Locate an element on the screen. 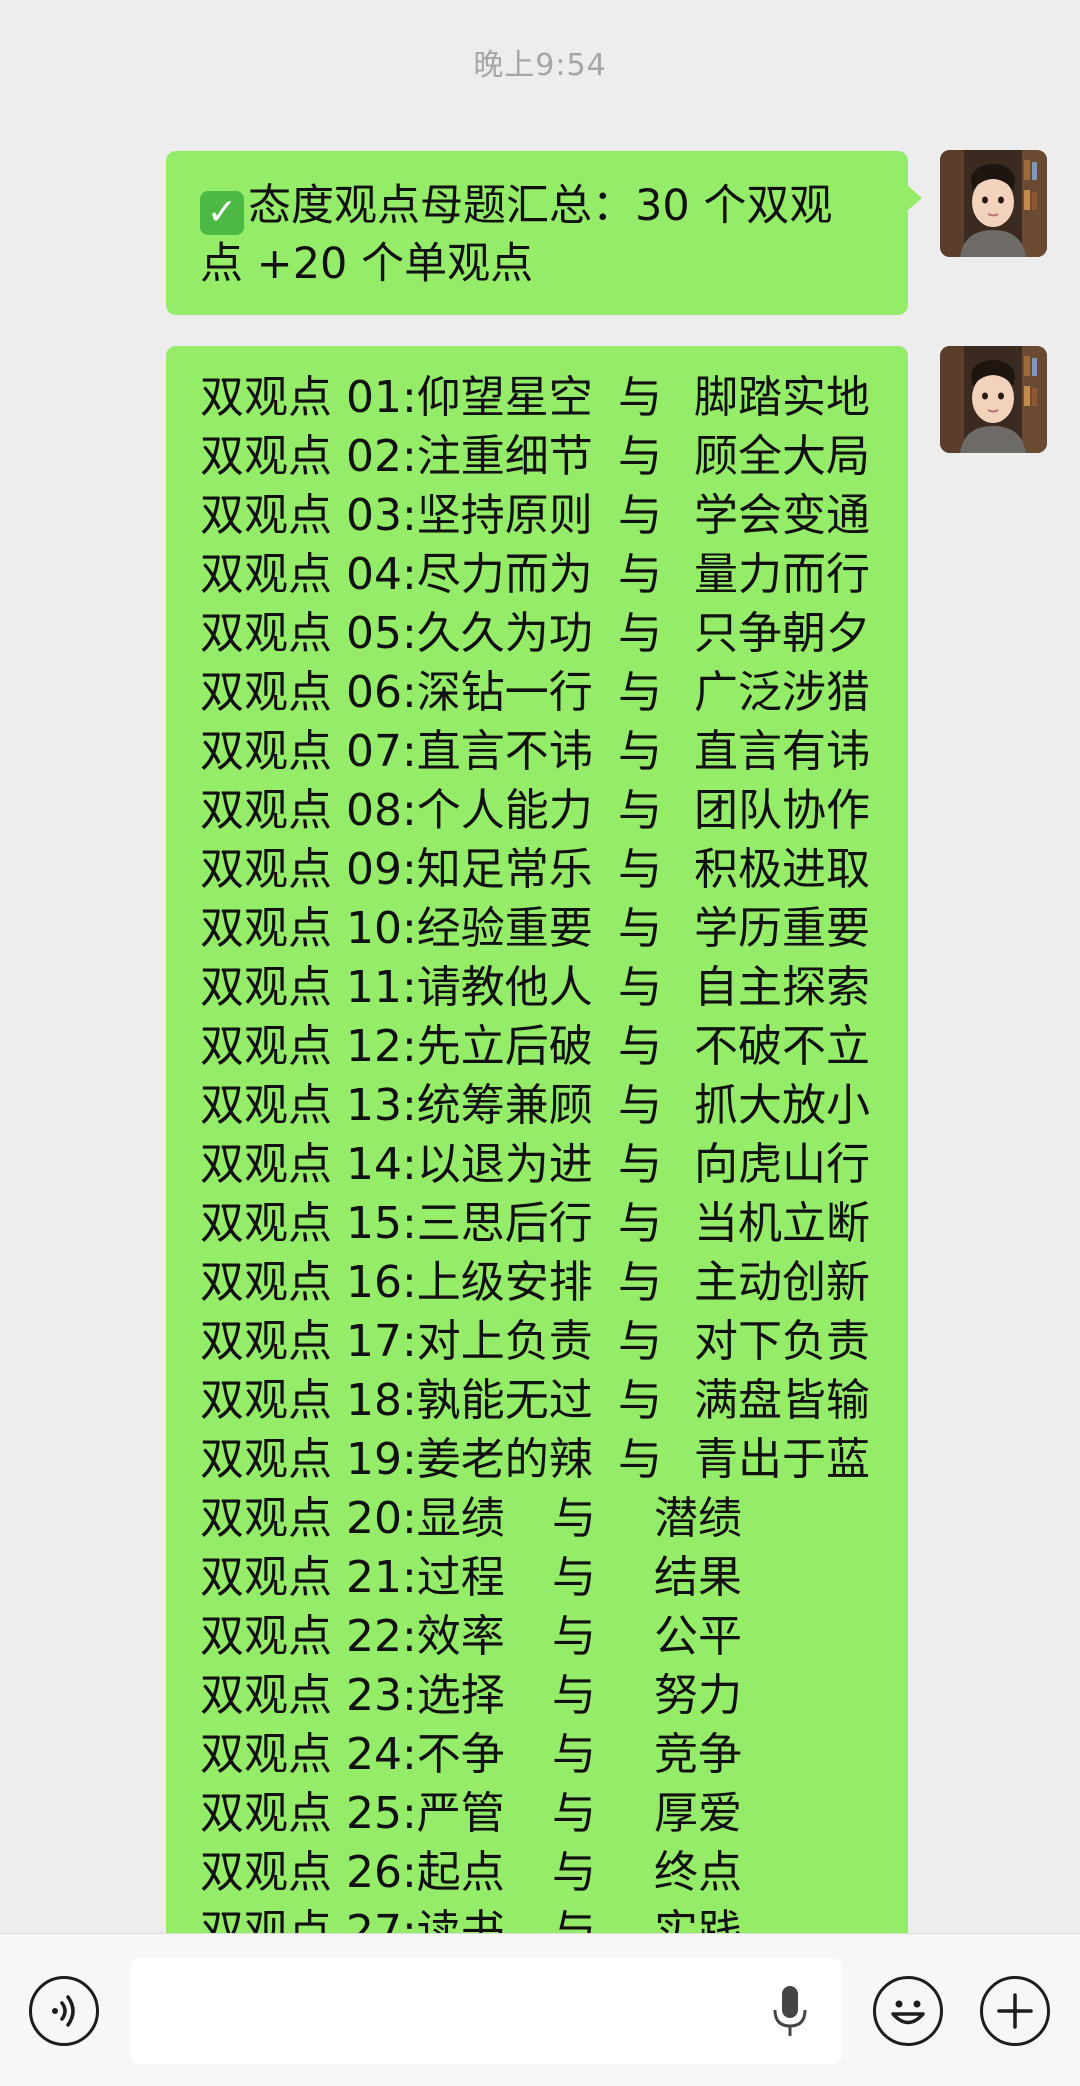 The width and height of the screenshot is (1080, 2086). item-opposite: 学历重要 is located at coordinates (782, 928).